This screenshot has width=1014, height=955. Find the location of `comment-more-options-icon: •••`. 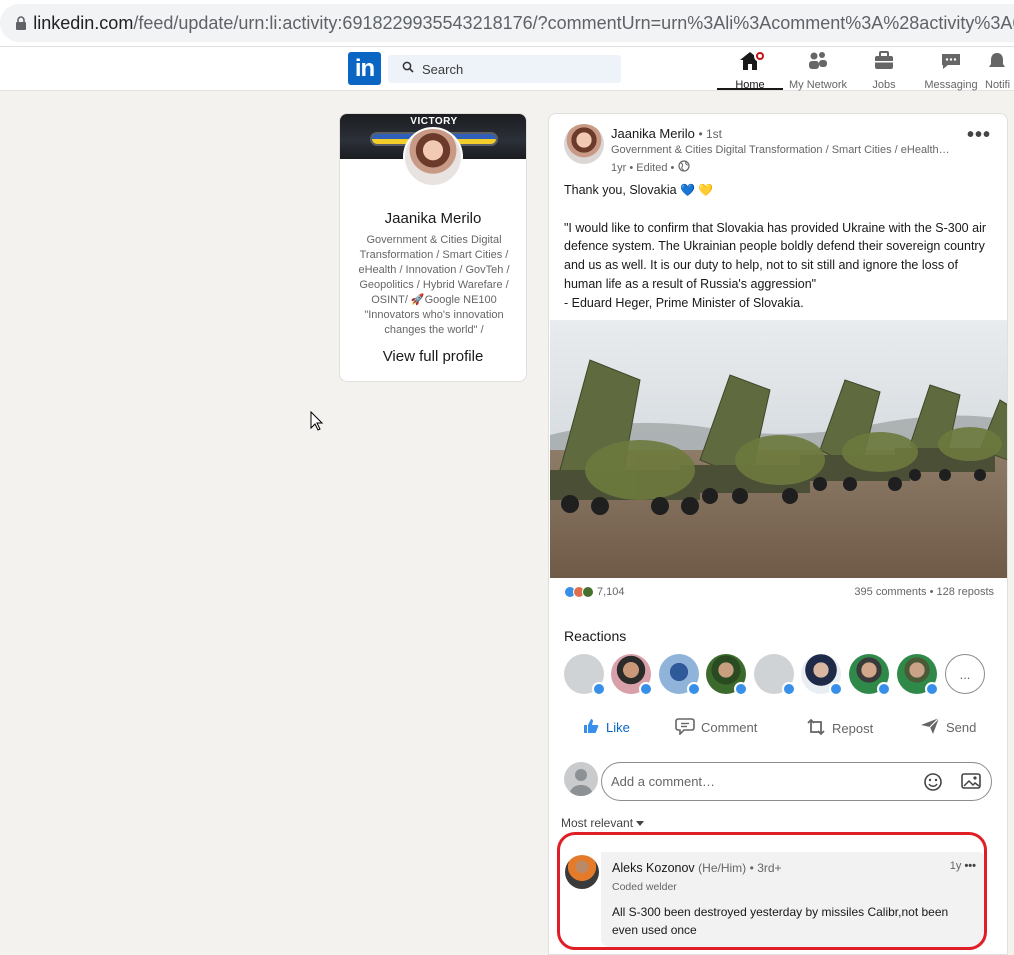

comment-more-options-icon: ••• is located at coordinates (970, 866).